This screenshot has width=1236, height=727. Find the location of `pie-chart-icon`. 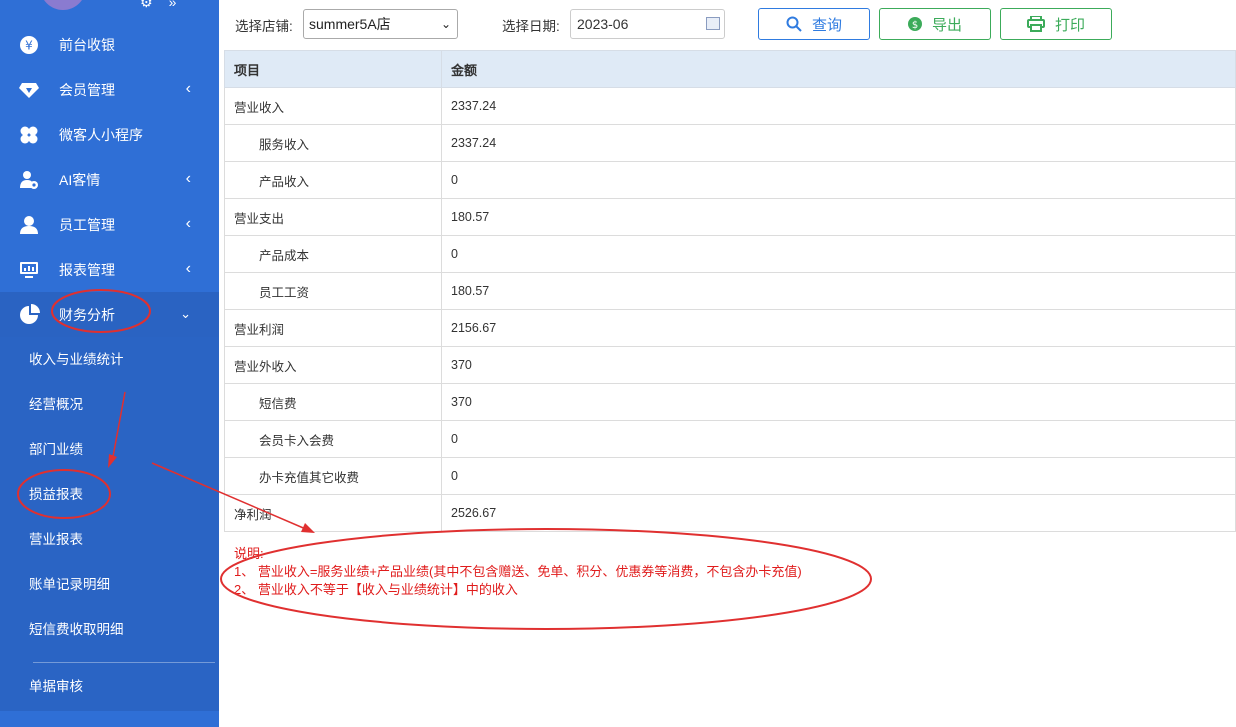

pie-chart-icon is located at coordinates (29, 314).